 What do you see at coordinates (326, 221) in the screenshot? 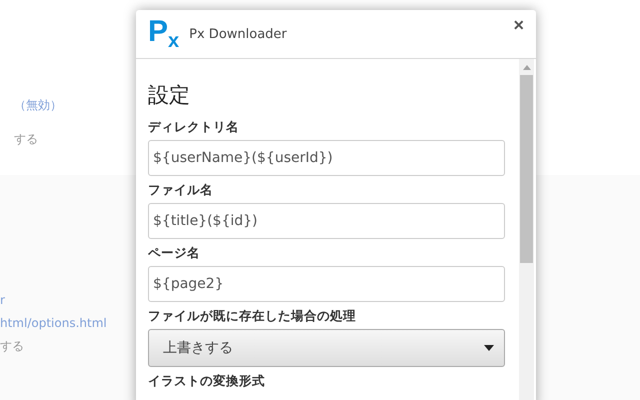
I see `input-field: ${title}(${id})` at bounding box center [326, 221].